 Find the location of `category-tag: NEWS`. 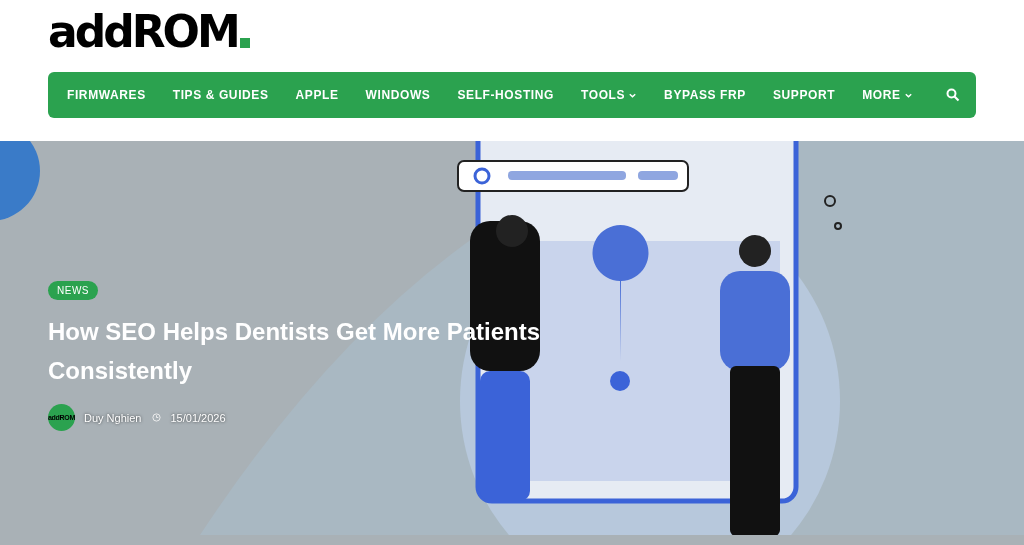

category-tag: NEWS is located at coordinates (73, 290).